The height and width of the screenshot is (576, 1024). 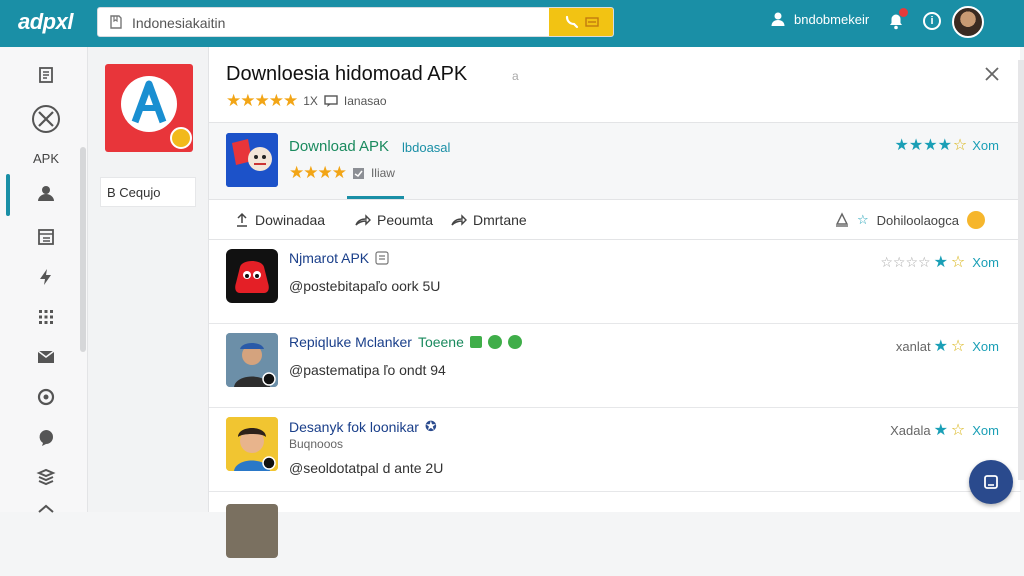 What do you see at coordinates (347, 74) in the screenshot?
I see `page-title: Downloesia hidomoad APK` at bounding box center [347, 74].